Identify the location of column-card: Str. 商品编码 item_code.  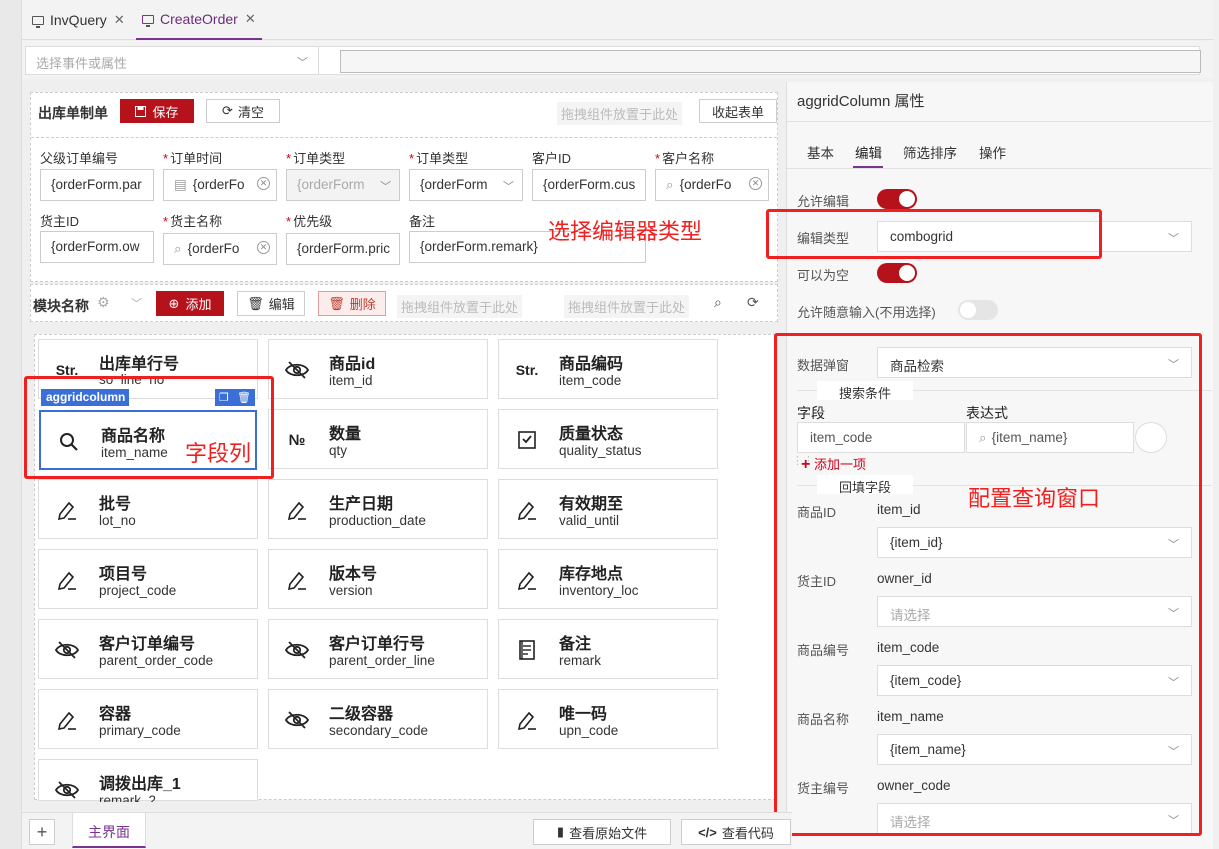
(608, 369).